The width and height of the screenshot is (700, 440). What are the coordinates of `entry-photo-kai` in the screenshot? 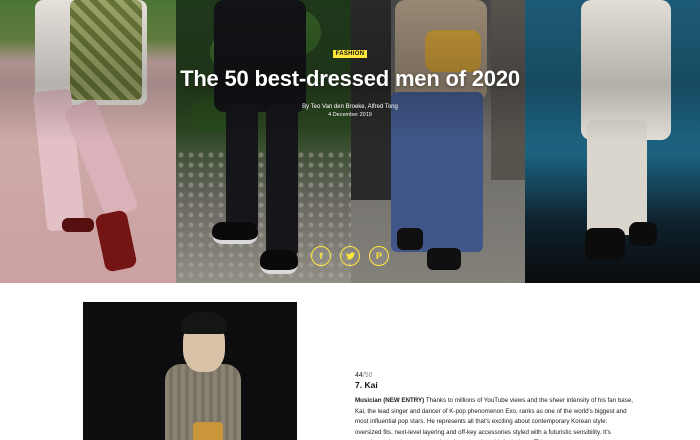 It's located at (190, 371).